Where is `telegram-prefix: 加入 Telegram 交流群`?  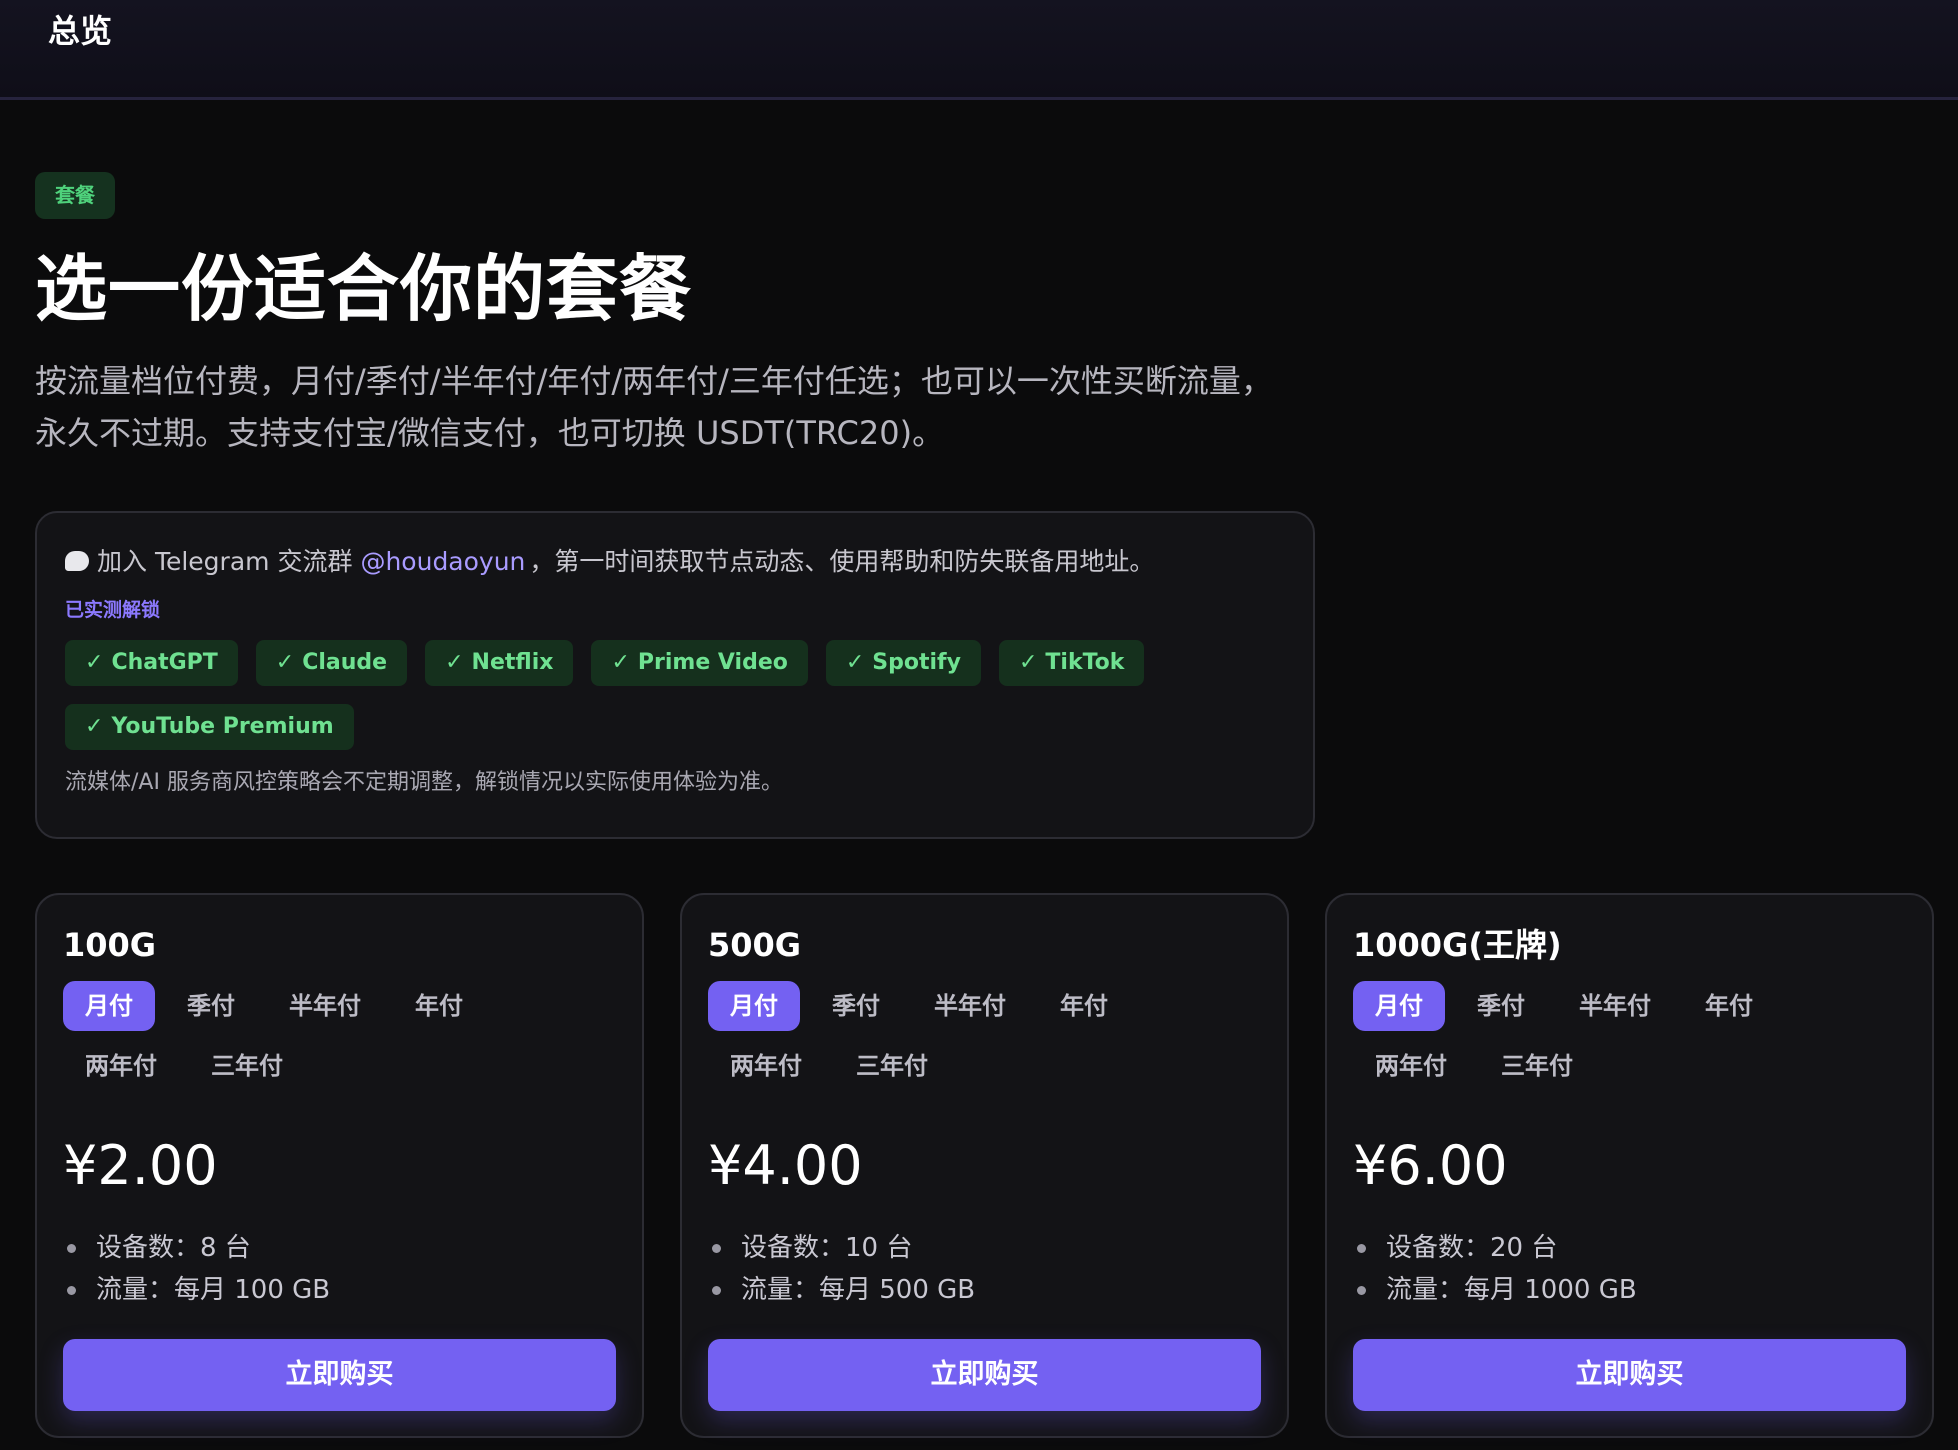 telegram-prefix: 加入 Telegram 交流群 is located at coordinates (225, 561).